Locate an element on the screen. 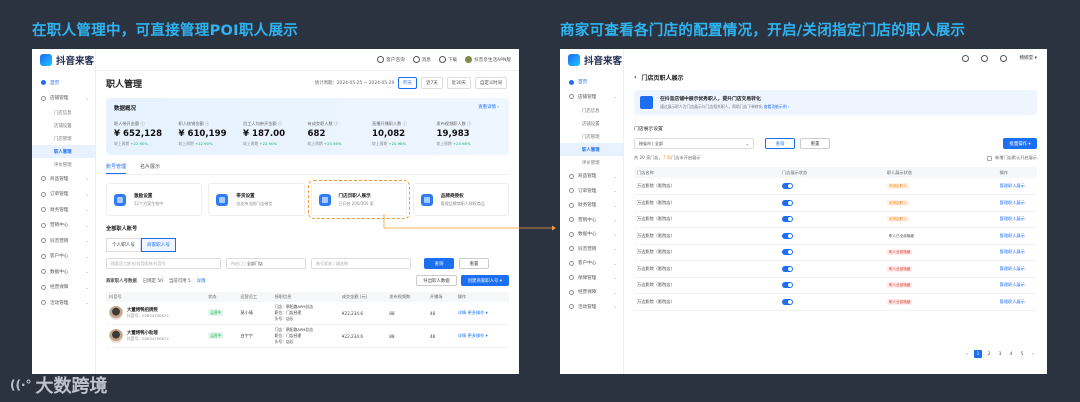  overview-more-link: 查看详情 › is located at coordinates (488, 107).